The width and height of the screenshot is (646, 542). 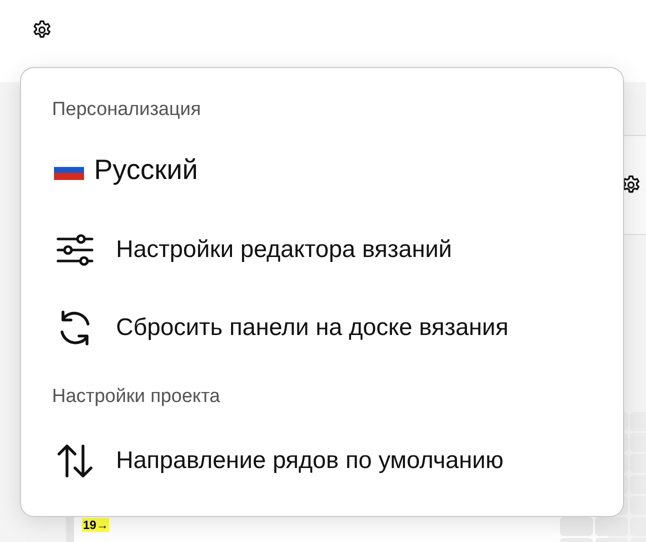 What do you see at coordinates (126, 110) in the screenshot?
I see `section-heading: Персонализация` at bounding box center [126, 110].